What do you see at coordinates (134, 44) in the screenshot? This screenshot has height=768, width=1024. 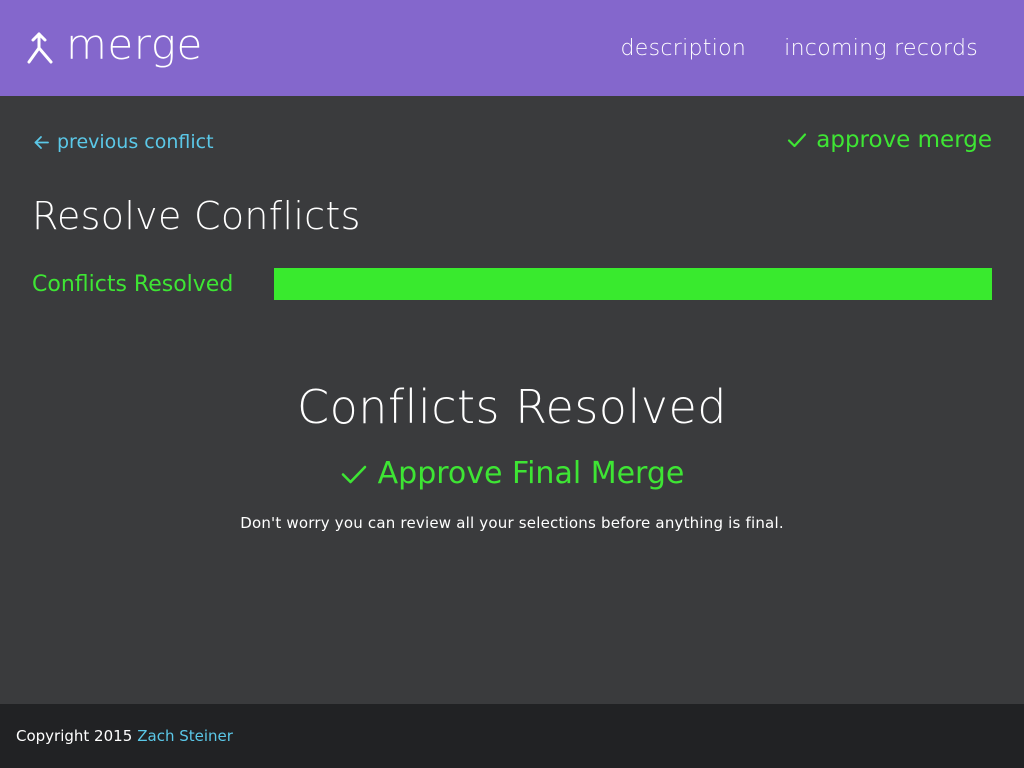 I see `logo-text: merge` at bounding box center [134, 44].